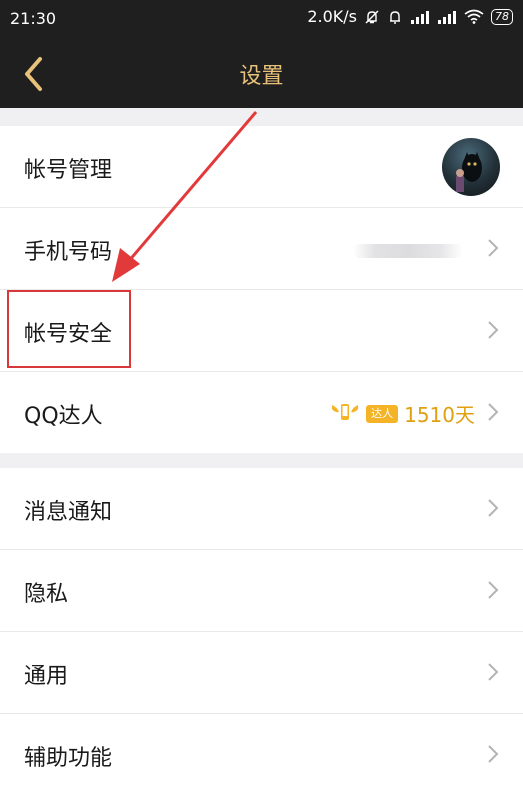  What do you see at coordinates (502, 16) in the screenshot?
I see `battery-icon: 78` at bounding box center [502, 16].